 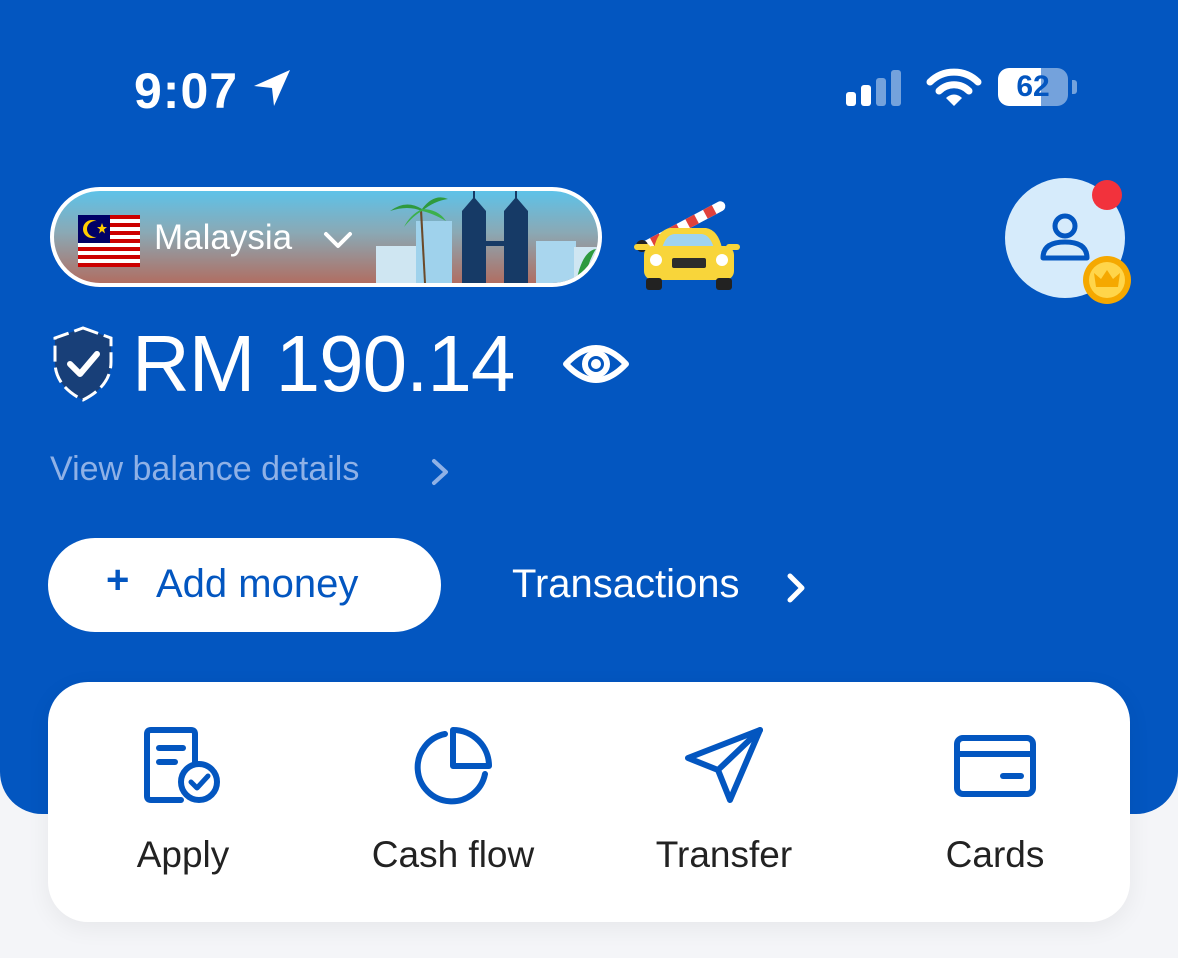 I want to click on apply-document-icon, so click(x=182, y=765).